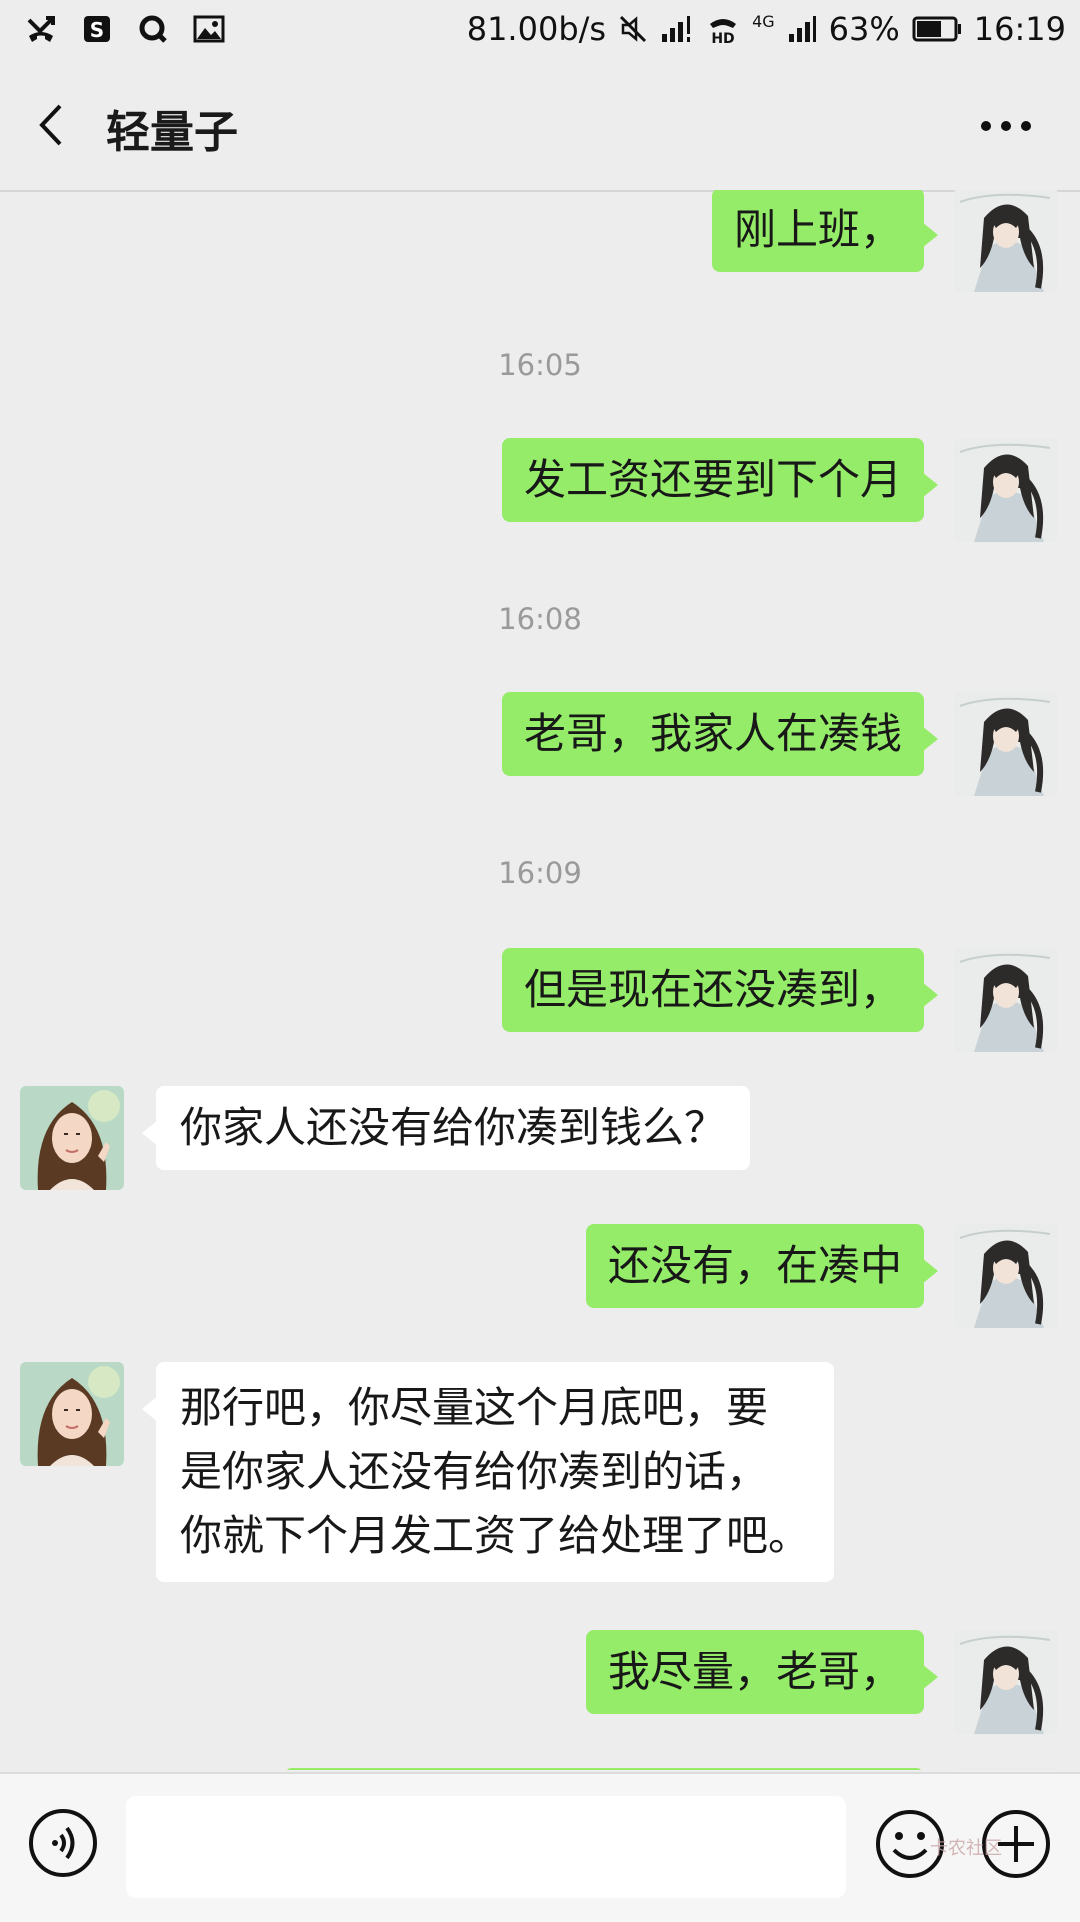  What do you see at coordinates (763, 21) in the screenshot?
I see `network-type: 4G` at bounding box center [763, 21].